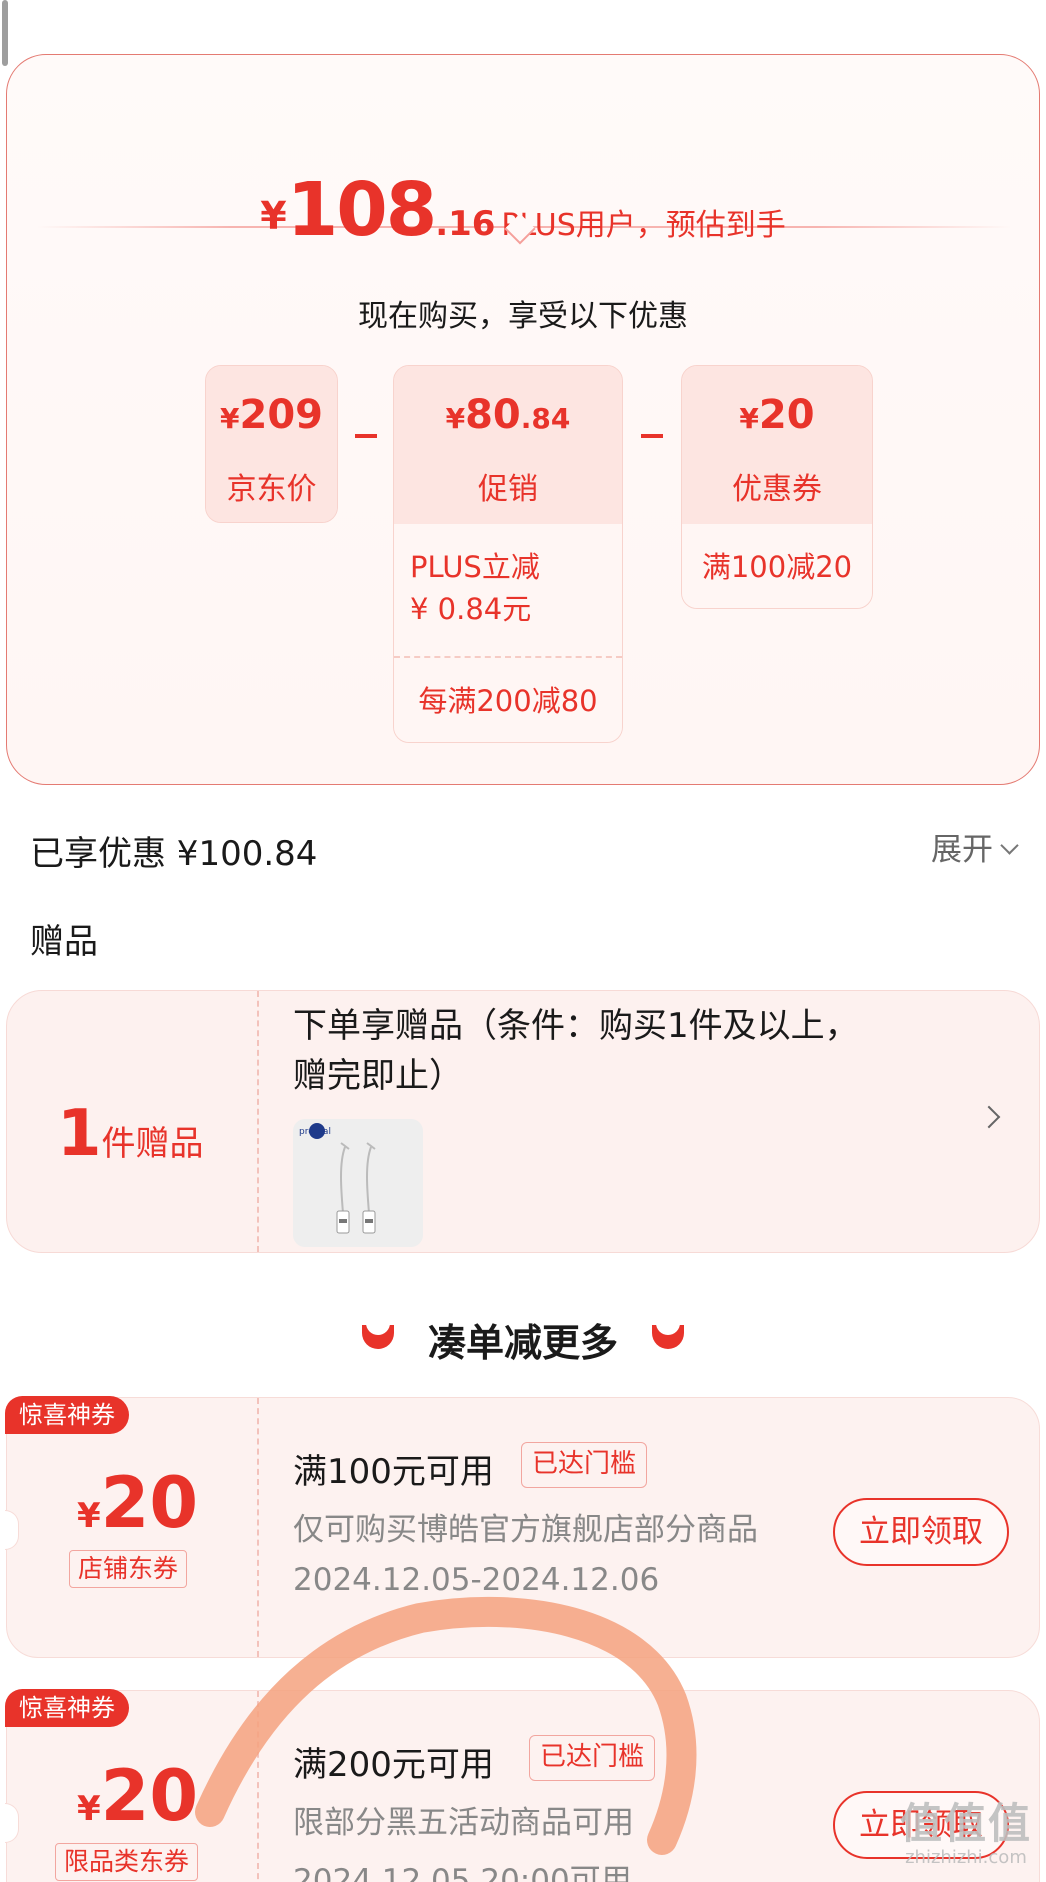 This screenshot has height=1882, width=1046. I want to click on watermark-url: zhizhizhi.com, so click(966, 1857).